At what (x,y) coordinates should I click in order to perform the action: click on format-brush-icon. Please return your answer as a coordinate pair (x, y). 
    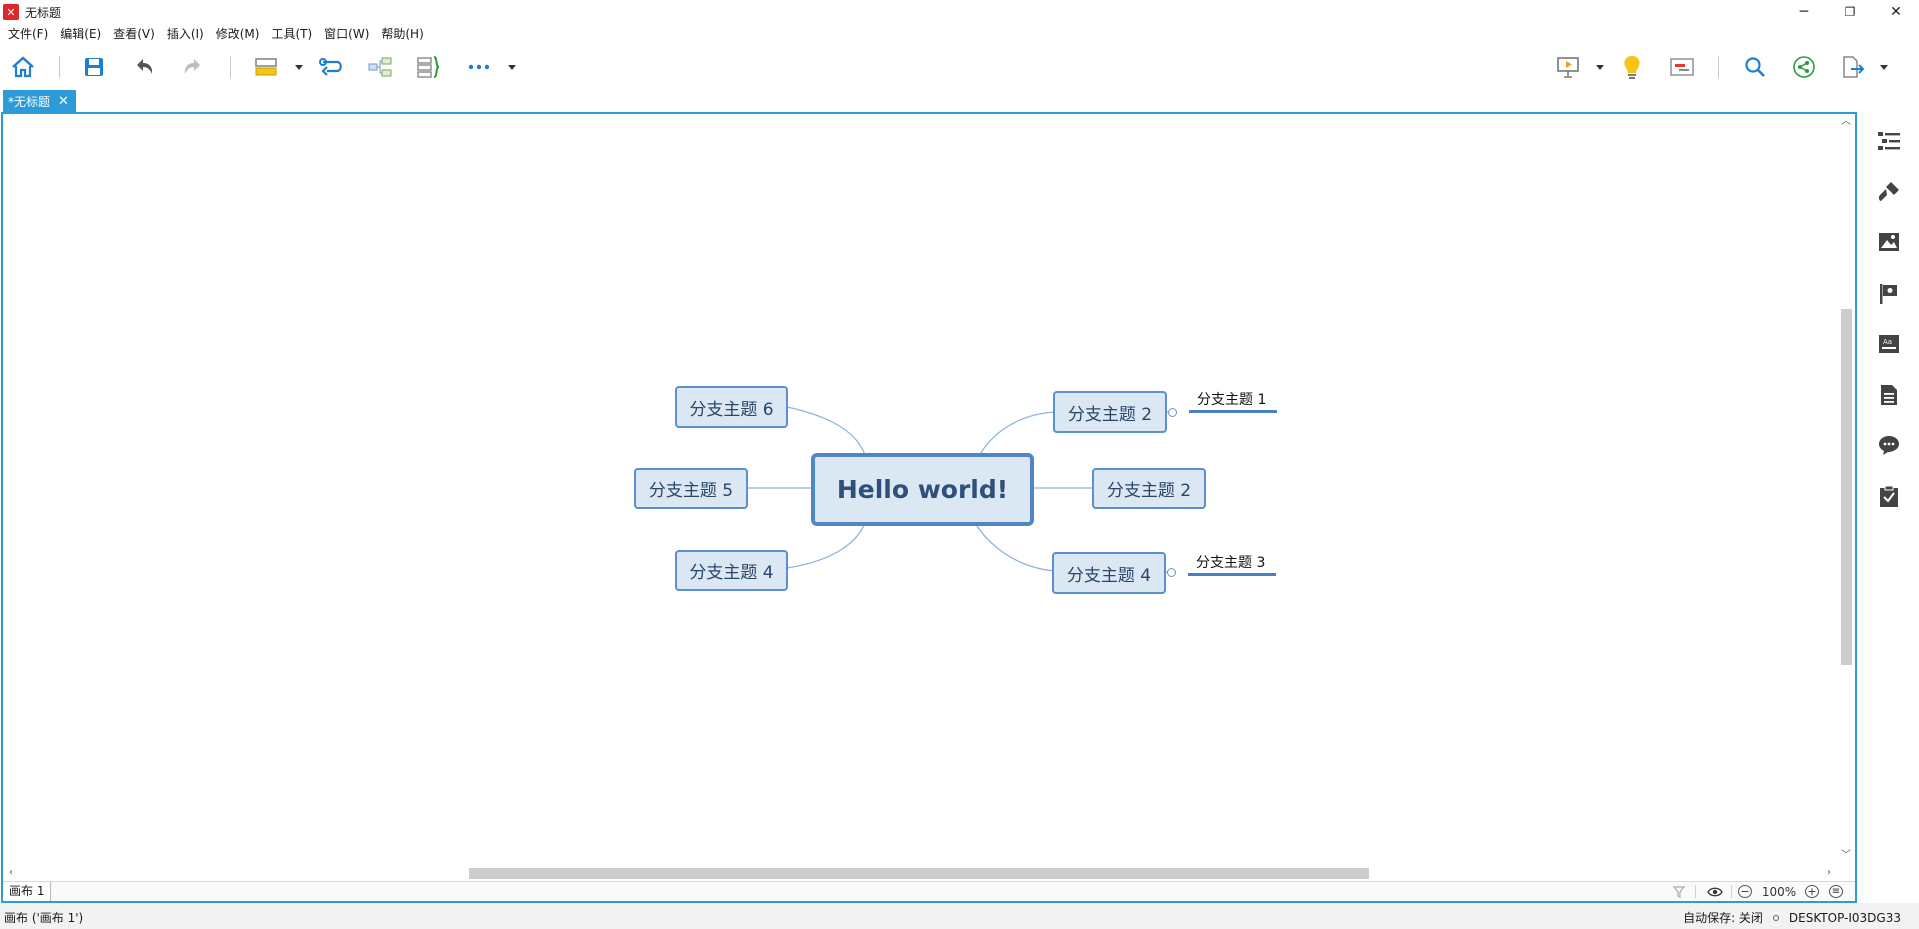
    Looking at the image, I should click on (1889, 192).